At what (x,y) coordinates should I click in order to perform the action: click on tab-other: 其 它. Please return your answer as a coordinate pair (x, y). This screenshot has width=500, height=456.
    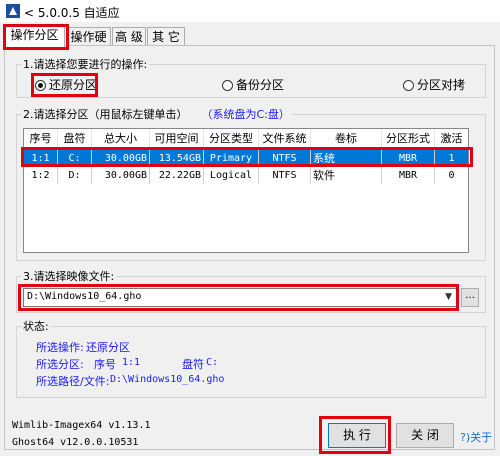
    Looking at the image, I should click on (166, 36).